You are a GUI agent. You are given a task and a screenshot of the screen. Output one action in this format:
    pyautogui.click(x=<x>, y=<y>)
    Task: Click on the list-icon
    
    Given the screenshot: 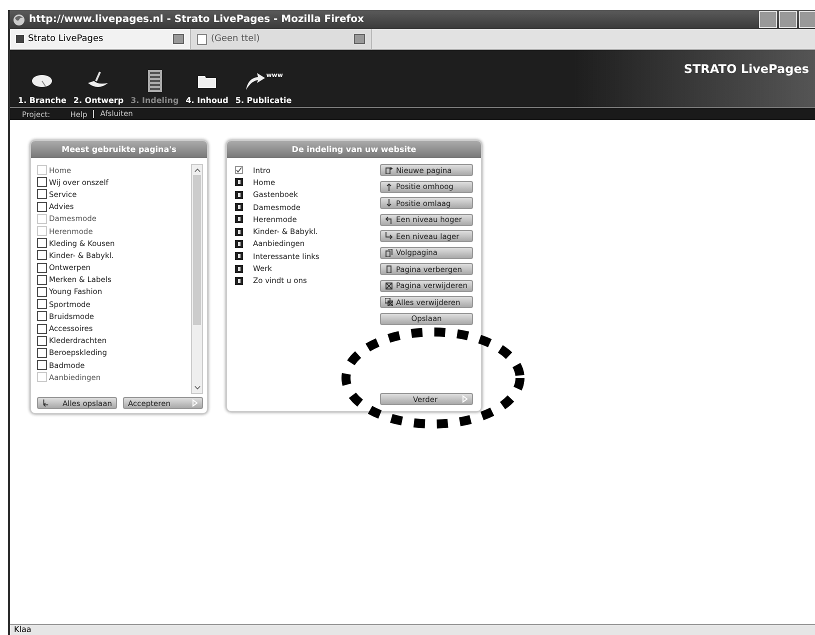 What is the action you would take?
    pyautogui.click(x=155, y=81)
    